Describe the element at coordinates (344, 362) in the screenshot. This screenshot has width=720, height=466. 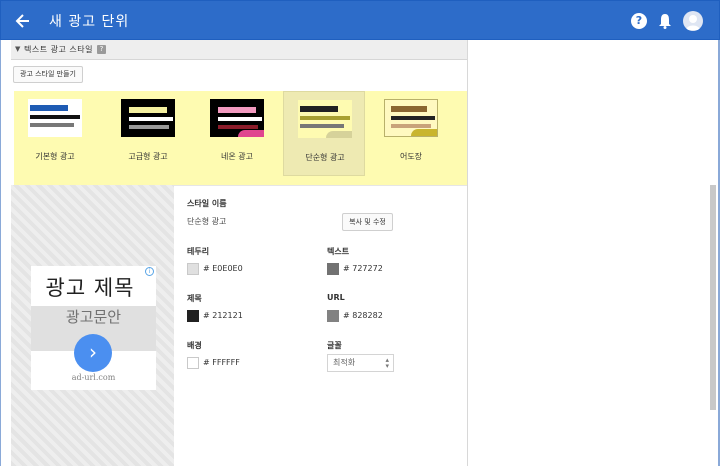
I see `font-select-value: 최적화` at that location.